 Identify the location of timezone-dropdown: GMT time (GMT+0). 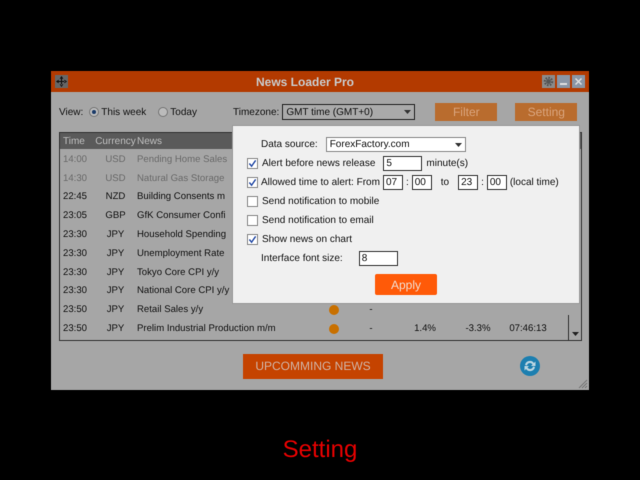
(349, 112).